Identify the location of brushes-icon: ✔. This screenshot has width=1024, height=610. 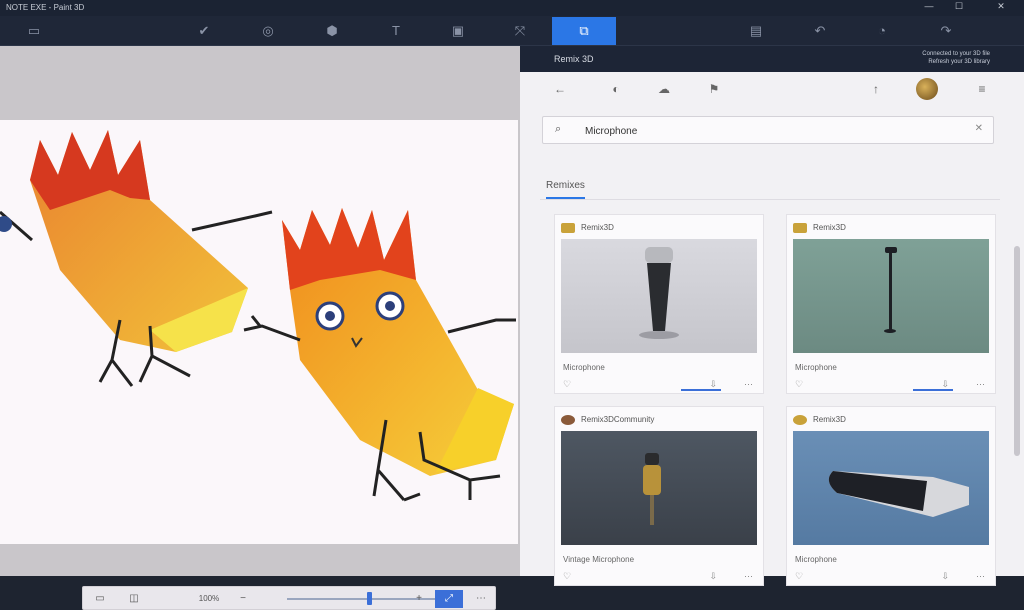
(204, 31).